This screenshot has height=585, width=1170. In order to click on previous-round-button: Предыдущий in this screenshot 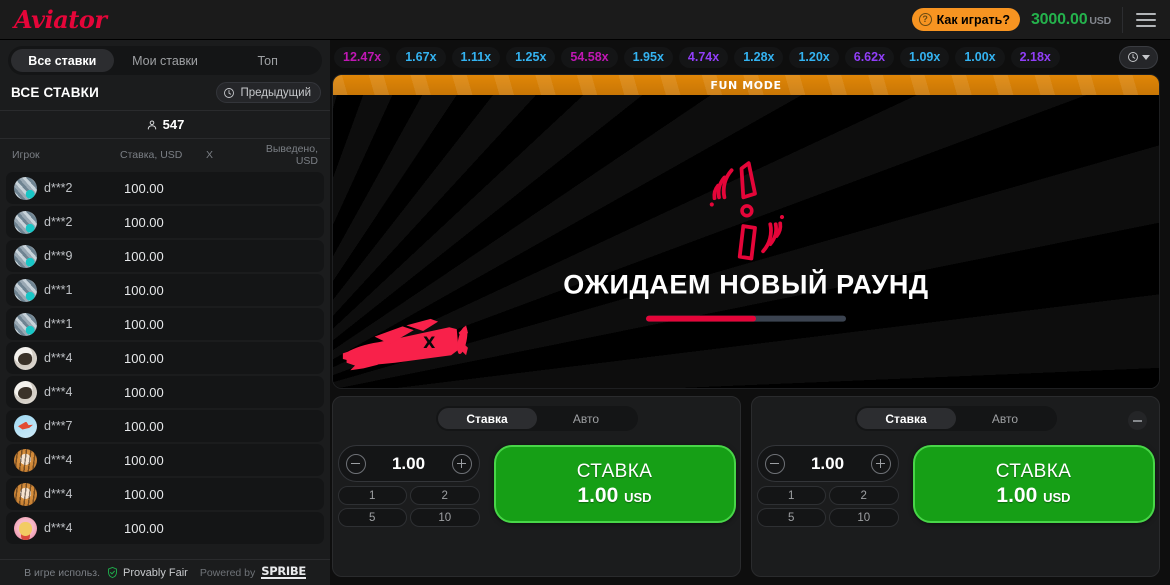, I will do `click(268, 92)`.